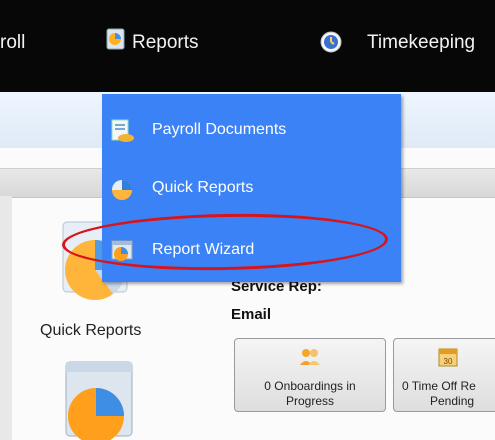  I want to click on onboardings-line2: Progress, so click(310, 401).